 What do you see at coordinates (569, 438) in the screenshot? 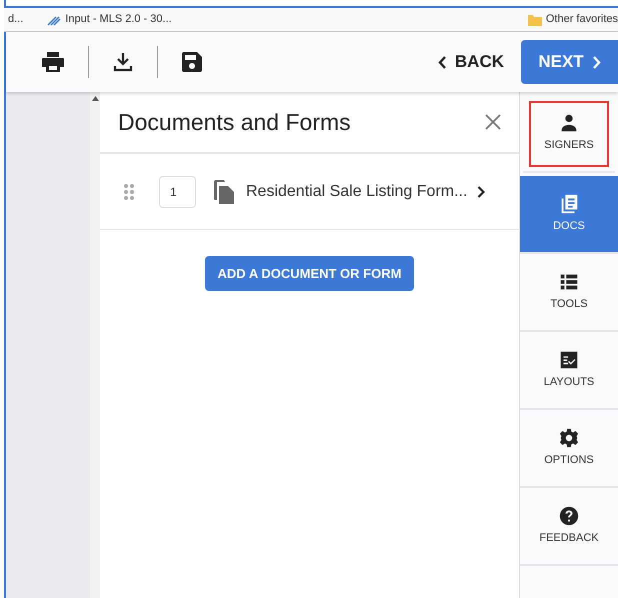
I see `gear-icon` at bounding box center [569, 438].